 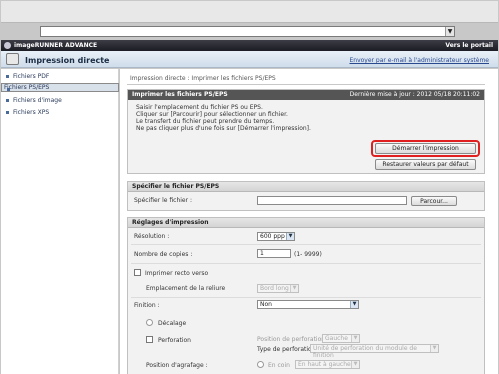 What do you see at coordinates (60, 112) in the screenshot?
I see `sidebar-item-xps: Fichiers XPS` at bounding box center [60, 112].